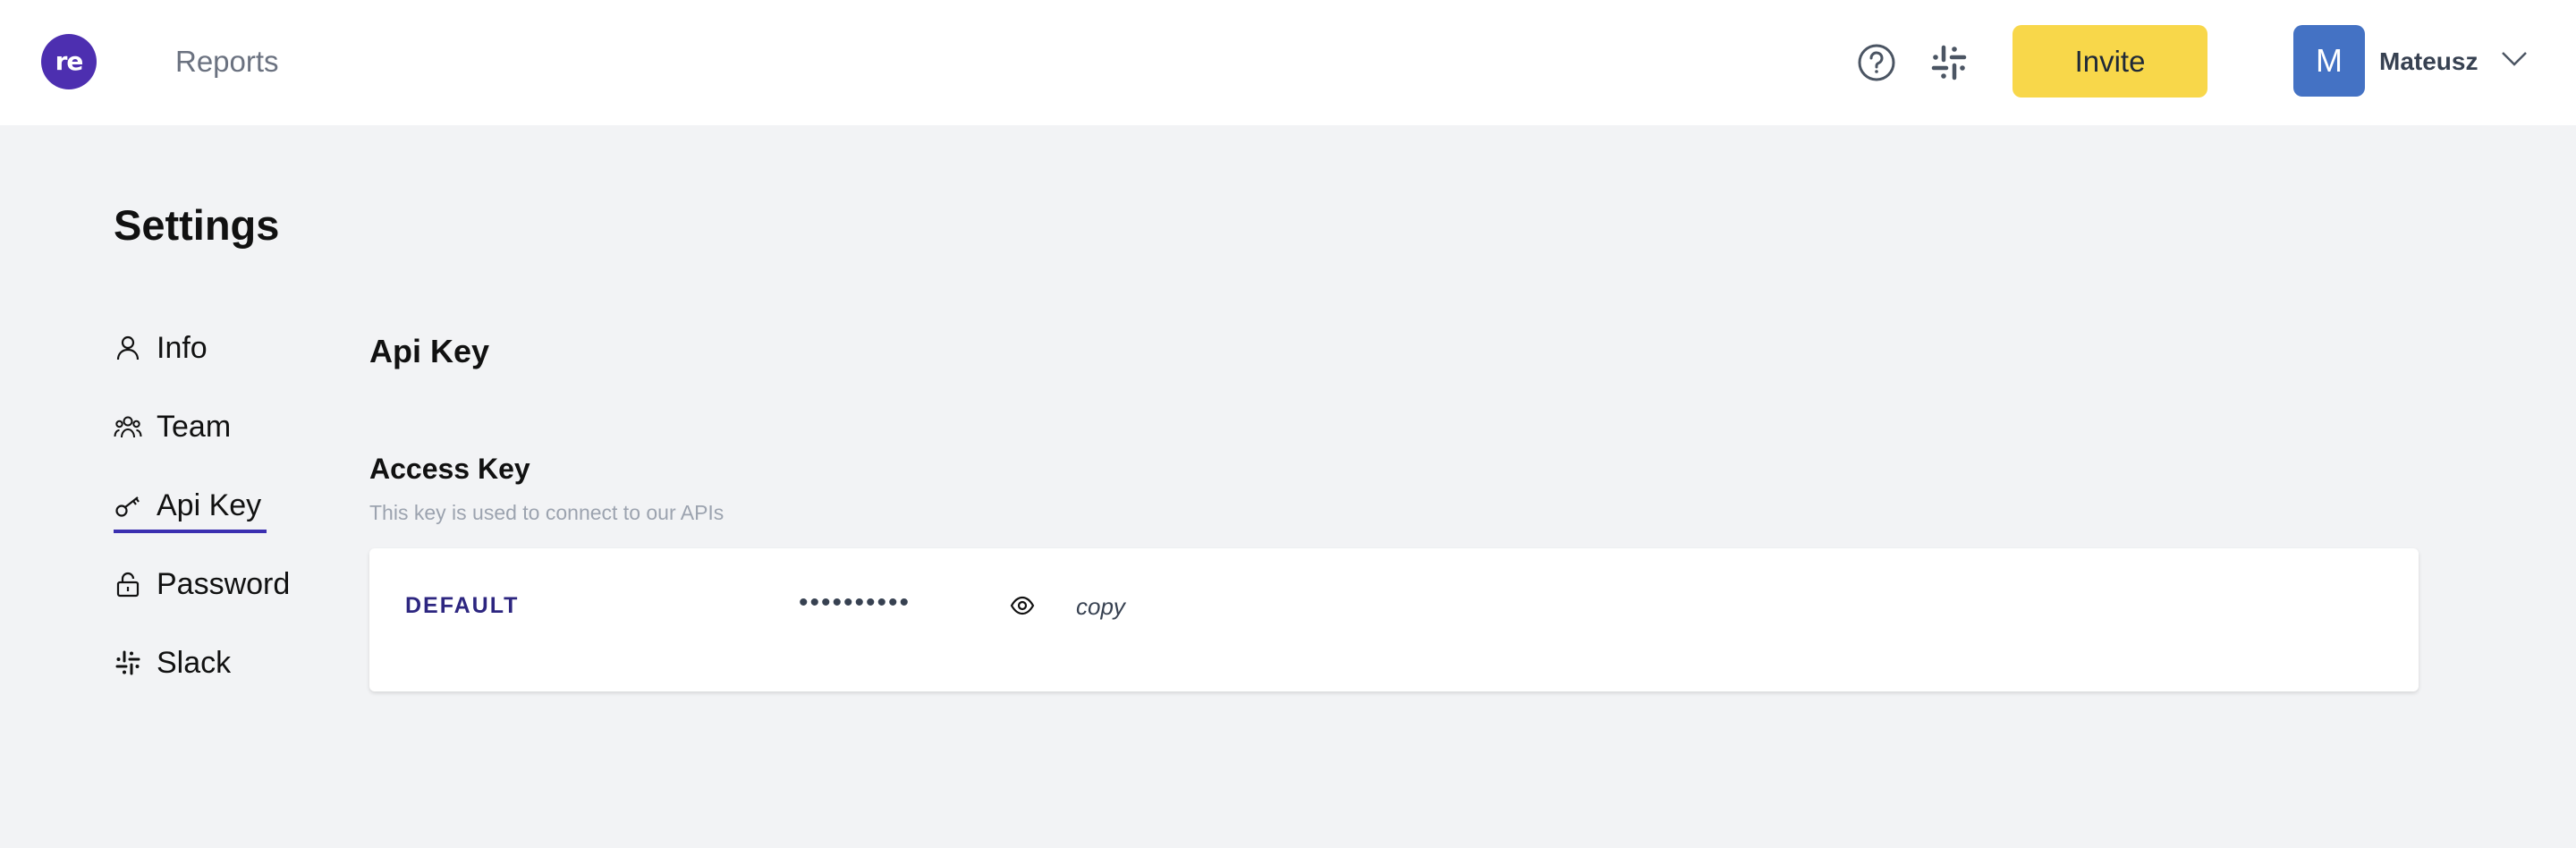 This screenshot has width=2576, height=848. Describe the element at coordinates (855, 602) in the screenshot. I see `api-key-masked-value: ••••••••••` at that location.